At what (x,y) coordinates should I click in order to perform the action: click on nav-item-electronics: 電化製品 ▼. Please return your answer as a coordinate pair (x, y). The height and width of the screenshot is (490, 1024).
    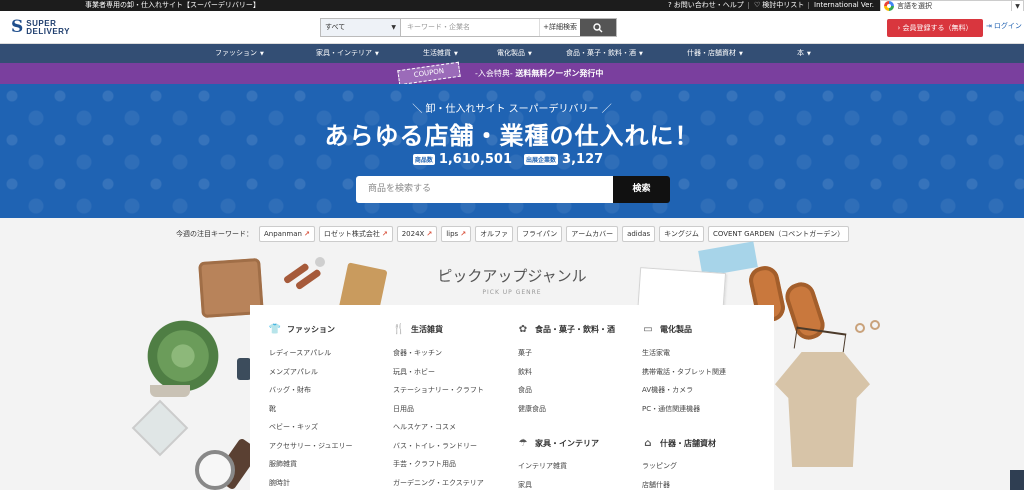
    Looking at the image, I should click on (514, 53).